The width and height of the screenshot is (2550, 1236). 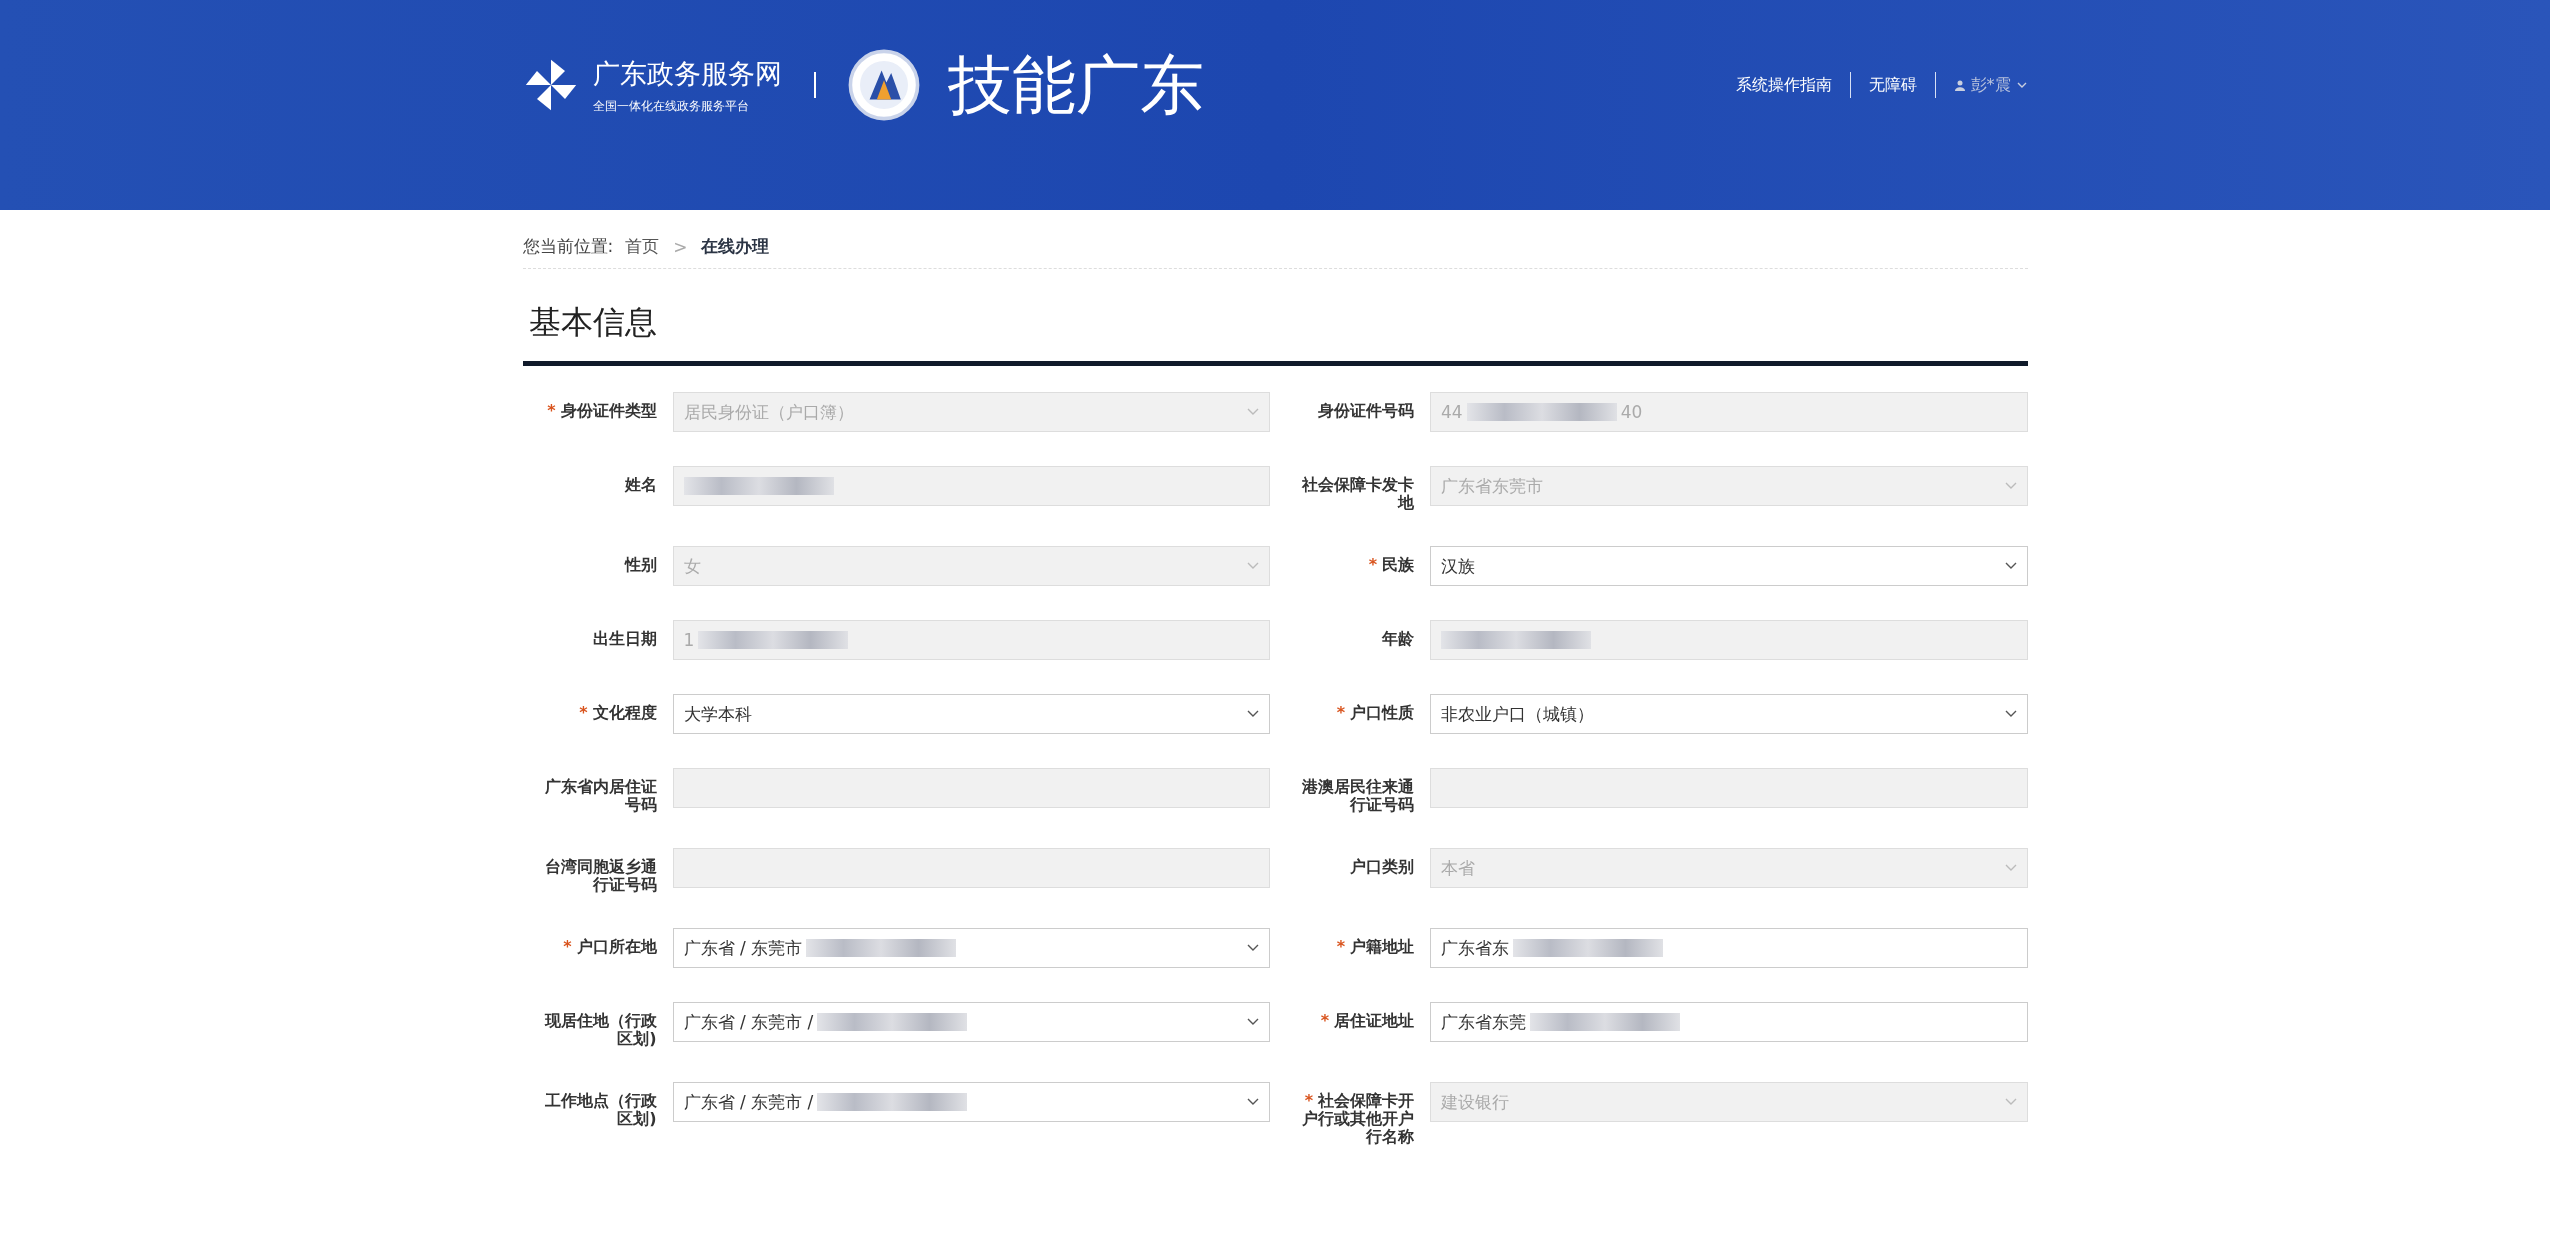 What do you see at coordinates (671, 106) in the screenshot?
I see `portal-slogan: 全国一体化在线政务服务平台` at bounding box center [671, 106].